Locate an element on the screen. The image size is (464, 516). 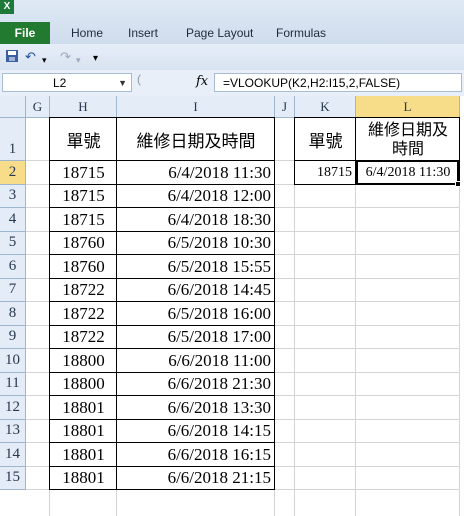
table-cell-repair-datetime: 6/5/2018 15:55 is located at coordinates (196, 267).